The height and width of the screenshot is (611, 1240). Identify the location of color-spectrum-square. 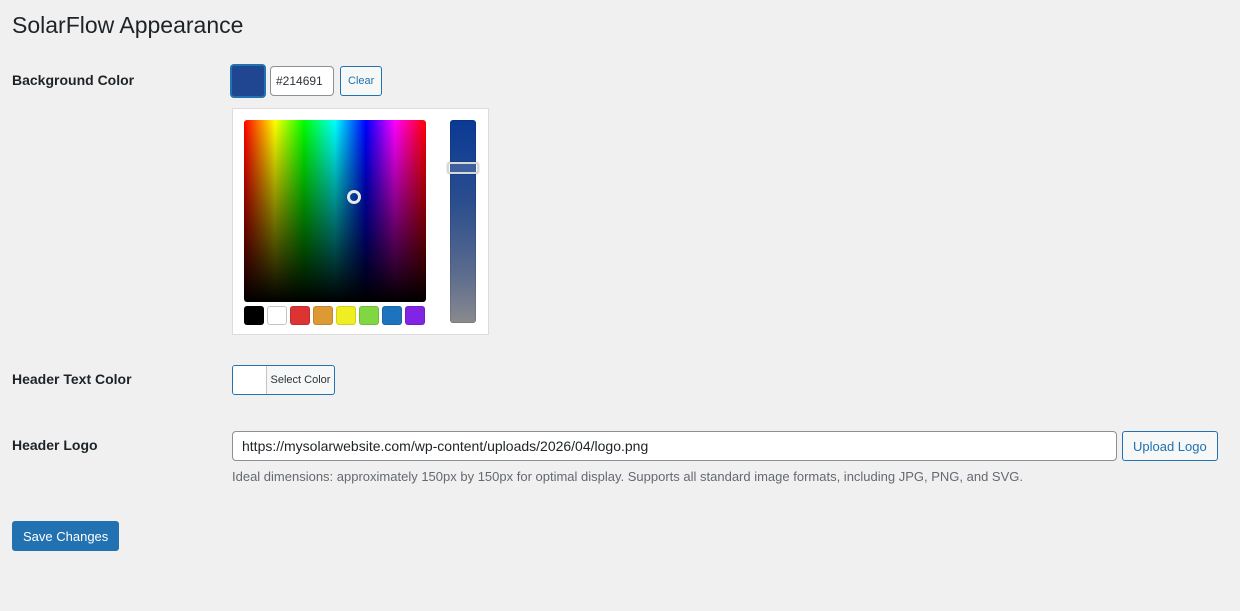
(335, 211).